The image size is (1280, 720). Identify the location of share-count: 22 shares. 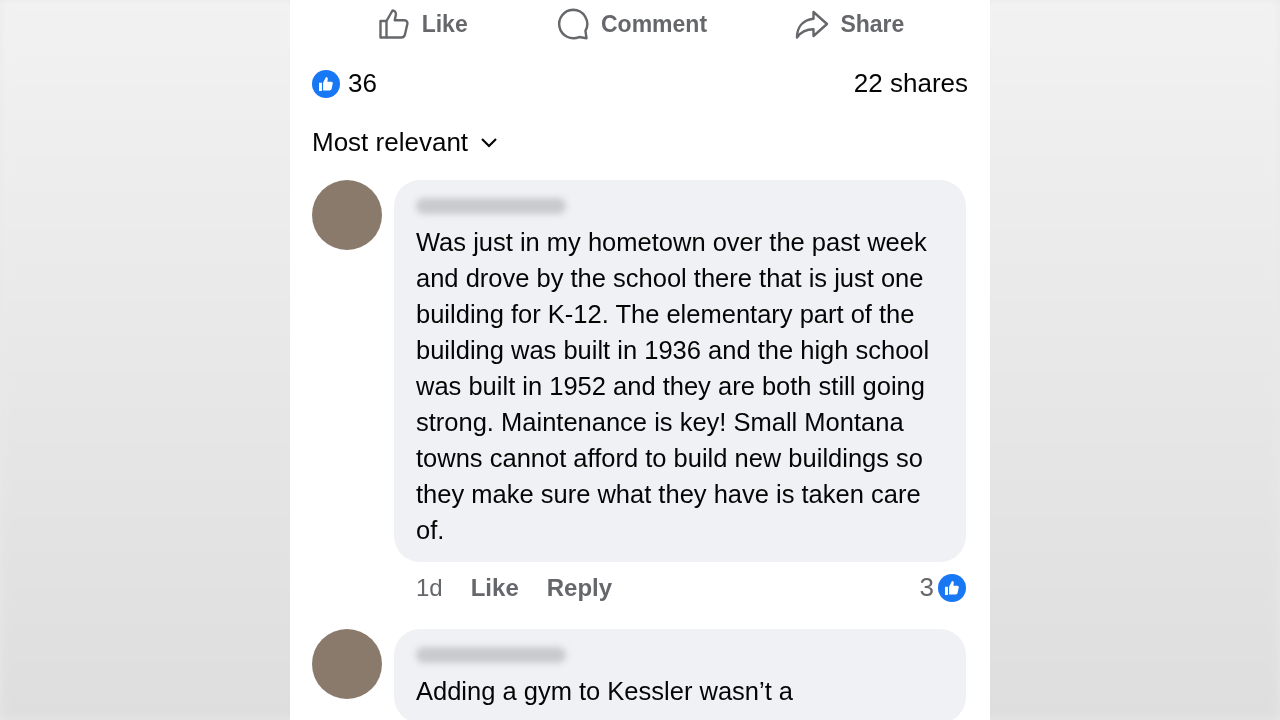
(910, 83).